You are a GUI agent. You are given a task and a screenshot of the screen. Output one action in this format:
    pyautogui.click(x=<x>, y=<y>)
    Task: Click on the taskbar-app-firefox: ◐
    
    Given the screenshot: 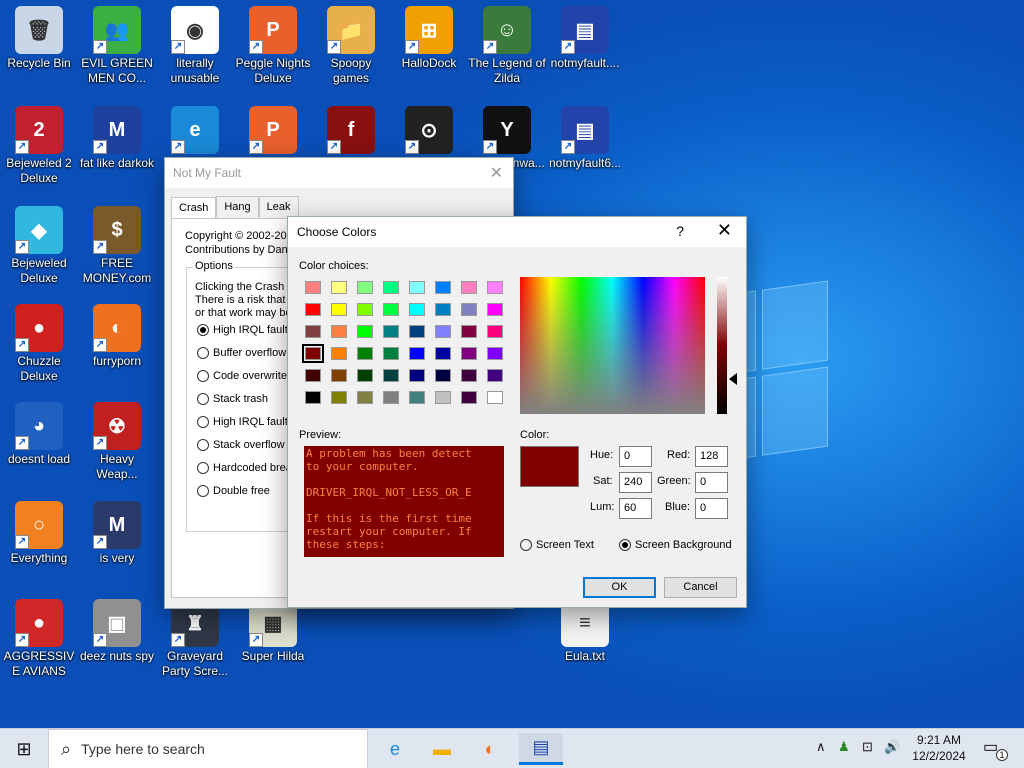 What is the action you would take?
    pyautogui.click(x=490, y=749)
    